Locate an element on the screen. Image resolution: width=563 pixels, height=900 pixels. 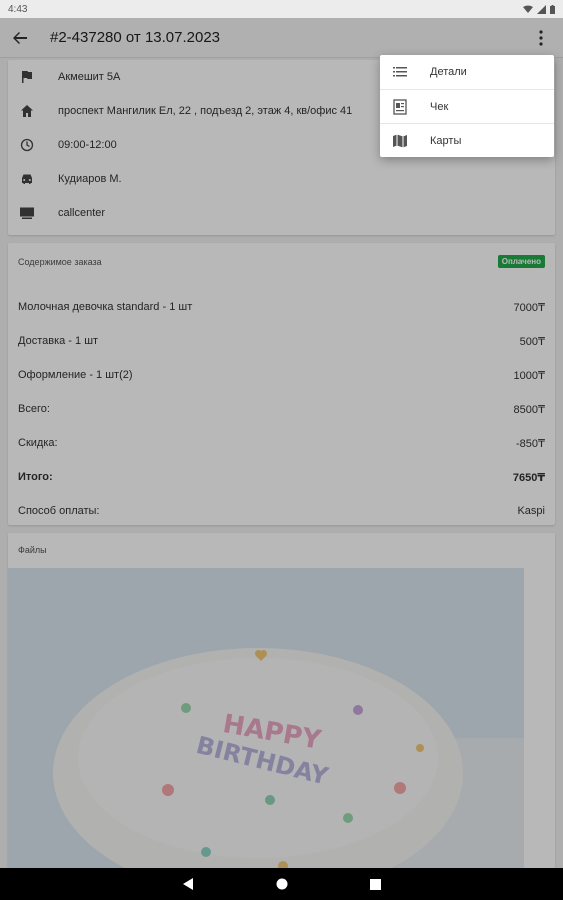
status-icons is located at coordinates (539, 9).